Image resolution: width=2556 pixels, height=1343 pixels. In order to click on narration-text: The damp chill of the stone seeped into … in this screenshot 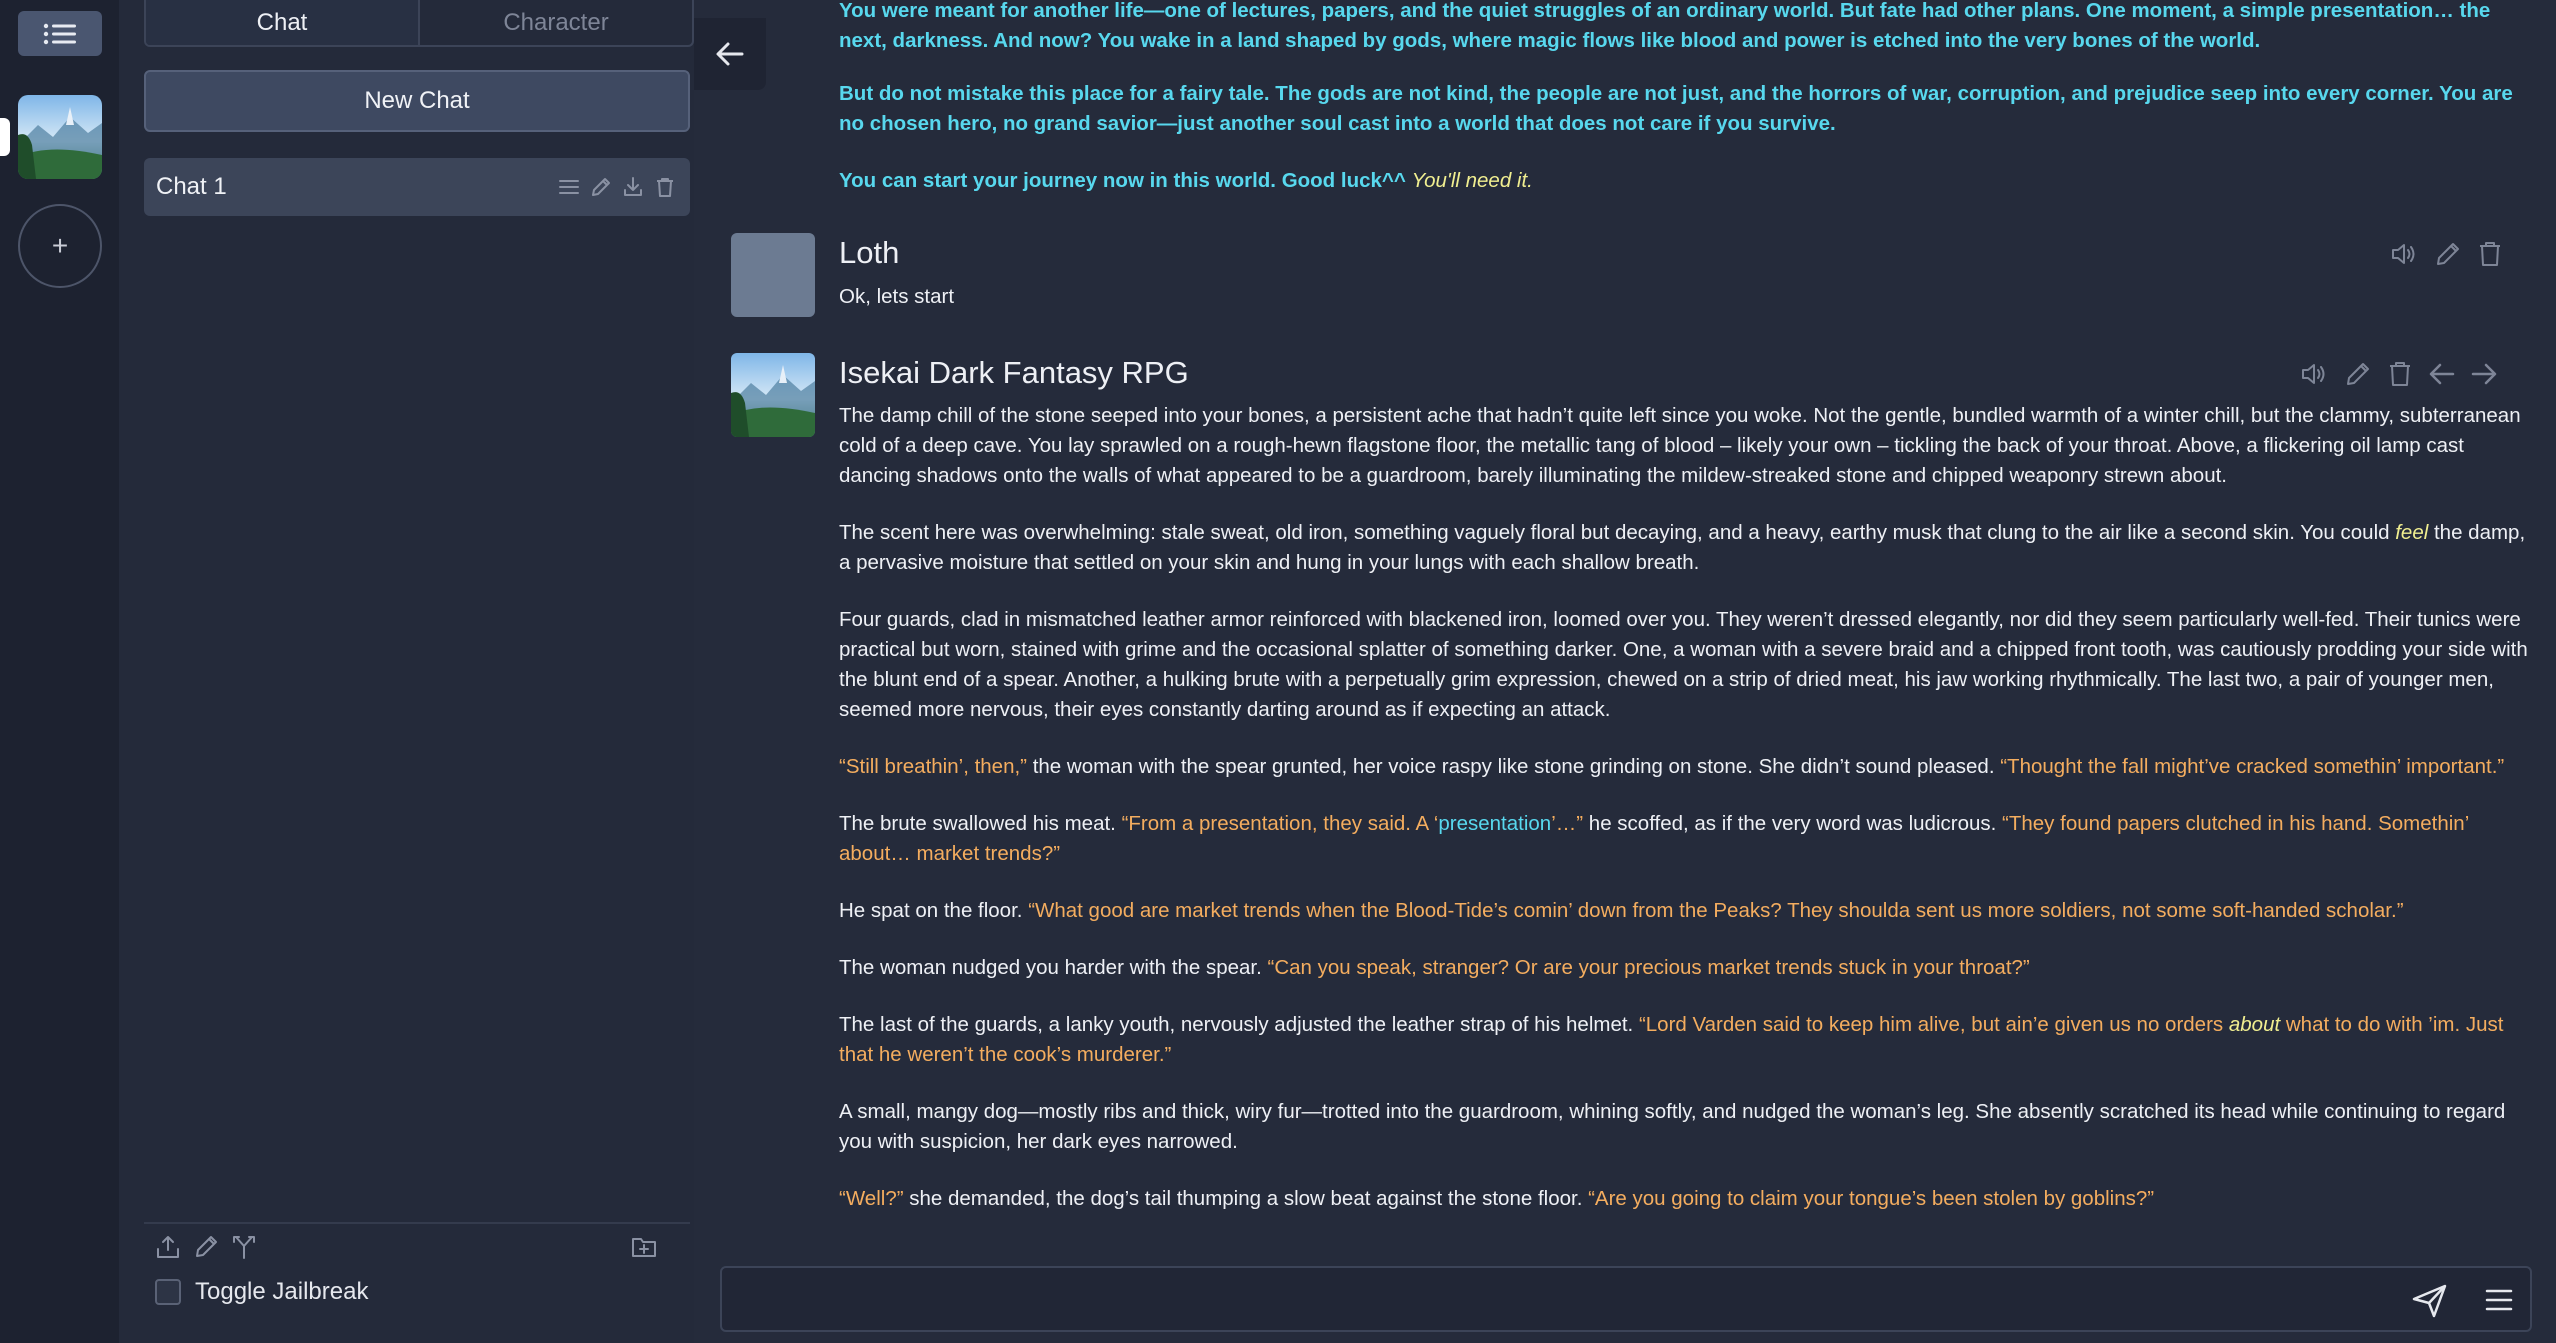, I will do `click(1680, 445)`.